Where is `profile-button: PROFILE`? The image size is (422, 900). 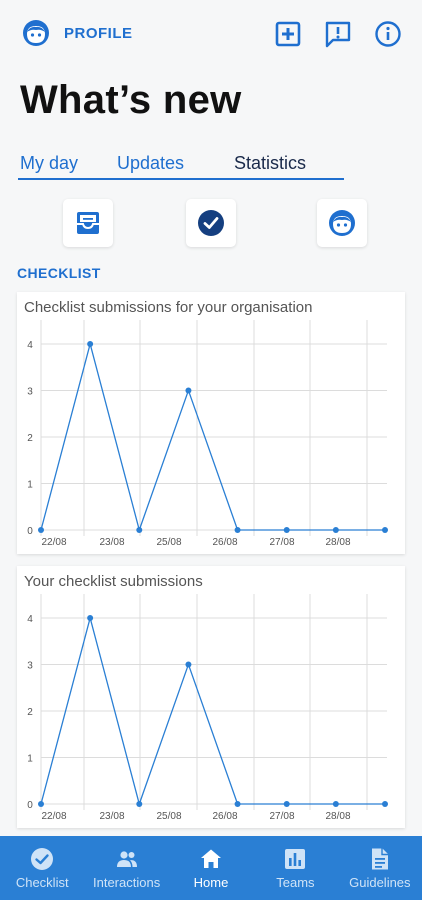 profile-button: PROFILE is located at coordinates (77, 33).